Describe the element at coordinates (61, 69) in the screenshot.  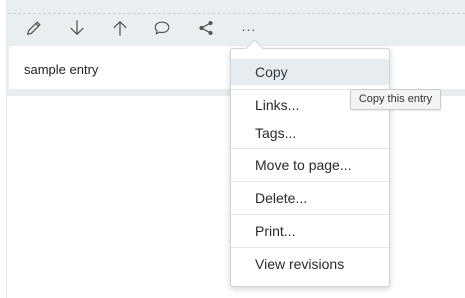
I see `entry-text: sample entry` at that location.